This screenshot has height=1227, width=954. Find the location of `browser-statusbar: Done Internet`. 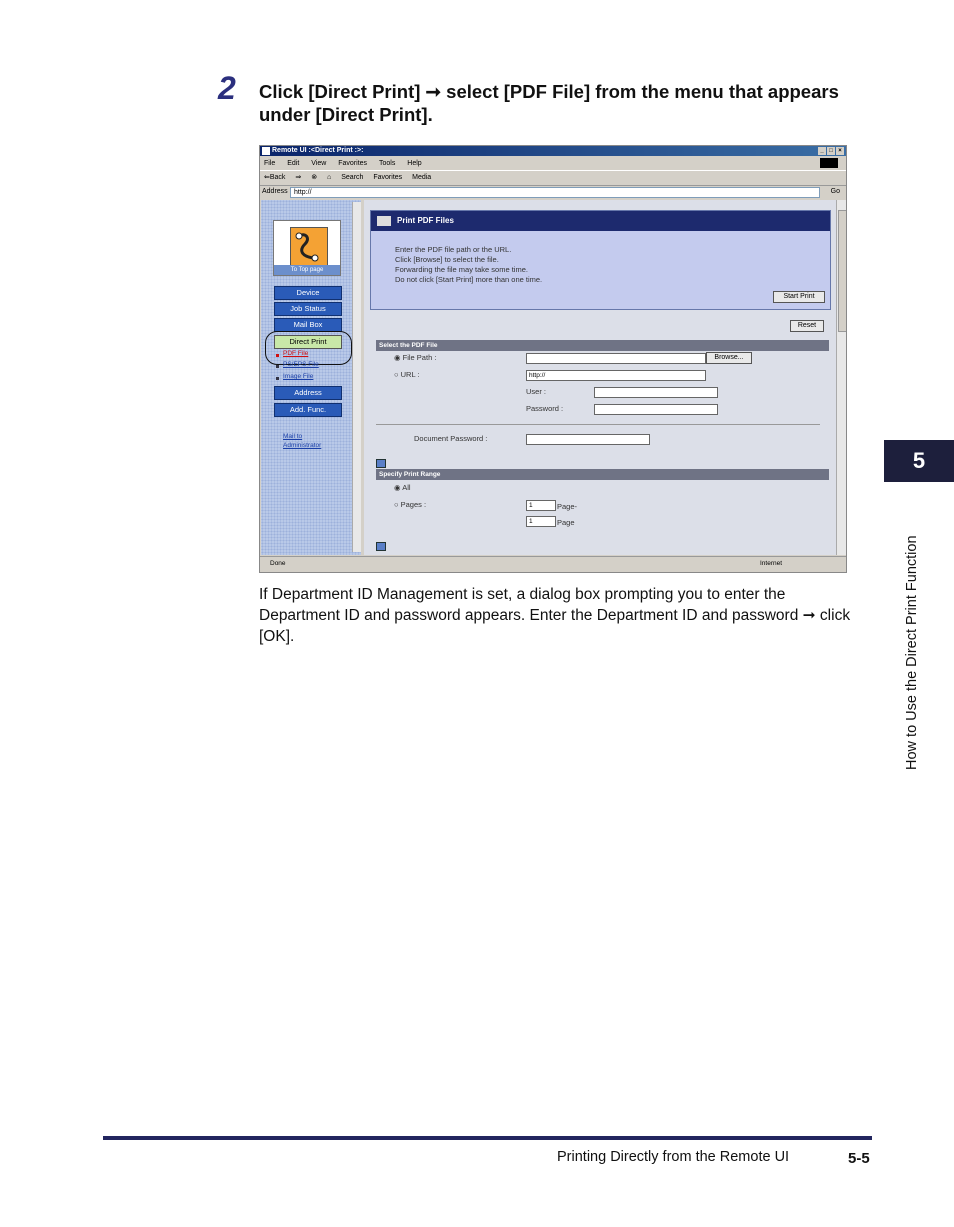

browser-statusbar: Done Internet is located at coordinates (553, 563).